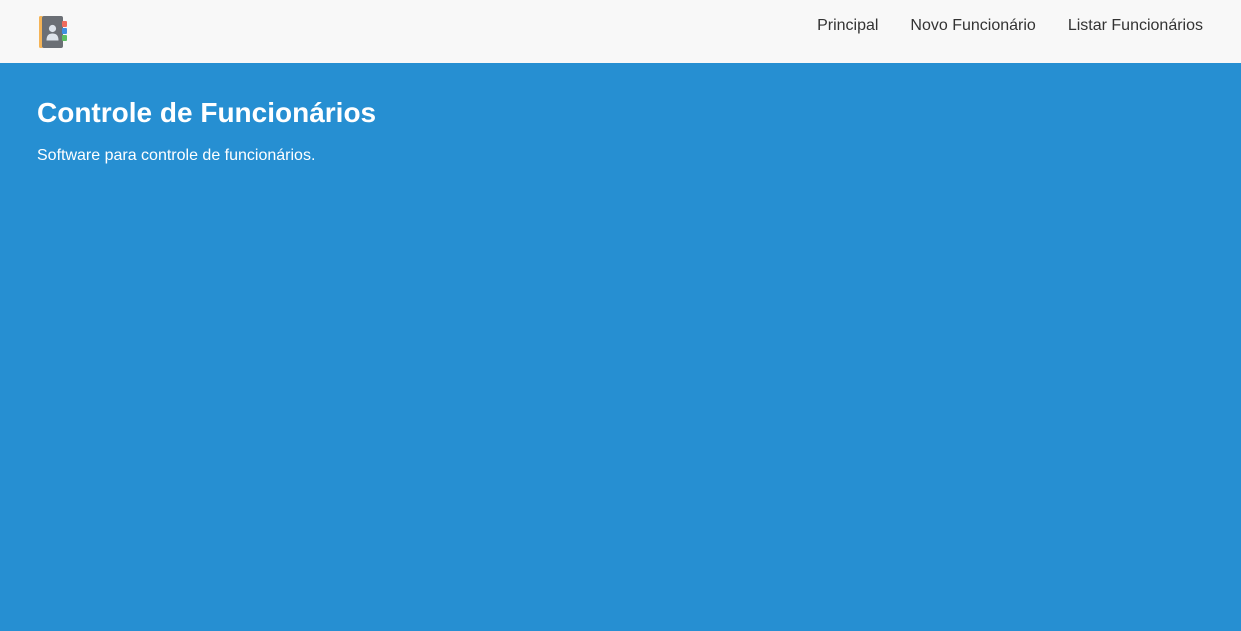 The width and height of the screenshot is (1241, 631). I want to click on contact-book-icon, so click(53, 31).